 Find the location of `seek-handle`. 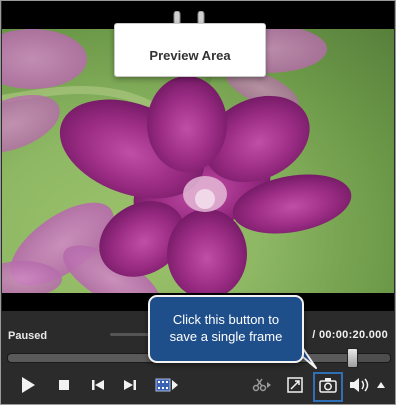

seek-handle is located at coordinates (352, 358).